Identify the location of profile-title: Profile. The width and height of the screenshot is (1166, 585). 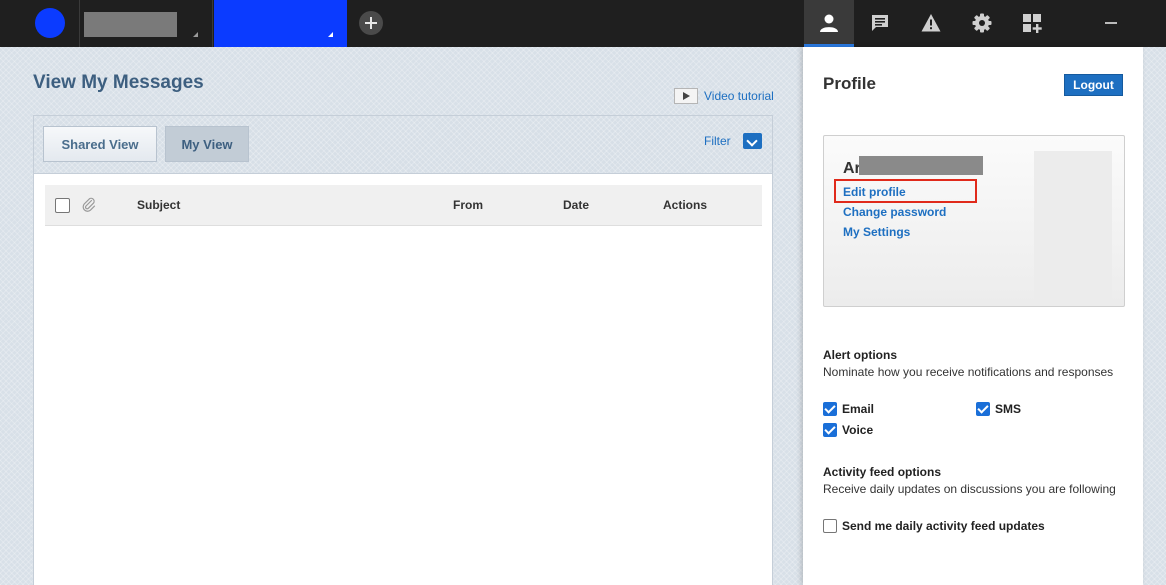
(849, 83).